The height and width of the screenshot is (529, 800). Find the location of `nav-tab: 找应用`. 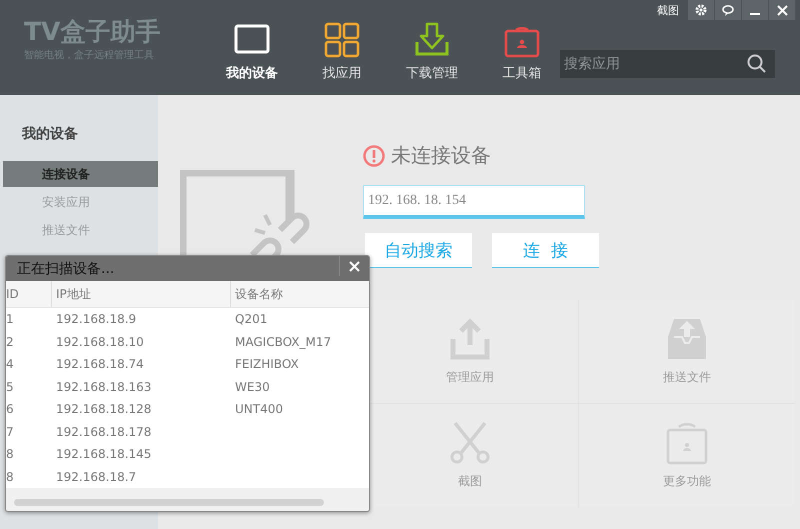

nav-tab: 找应用 is located at coordinates (342, 55).